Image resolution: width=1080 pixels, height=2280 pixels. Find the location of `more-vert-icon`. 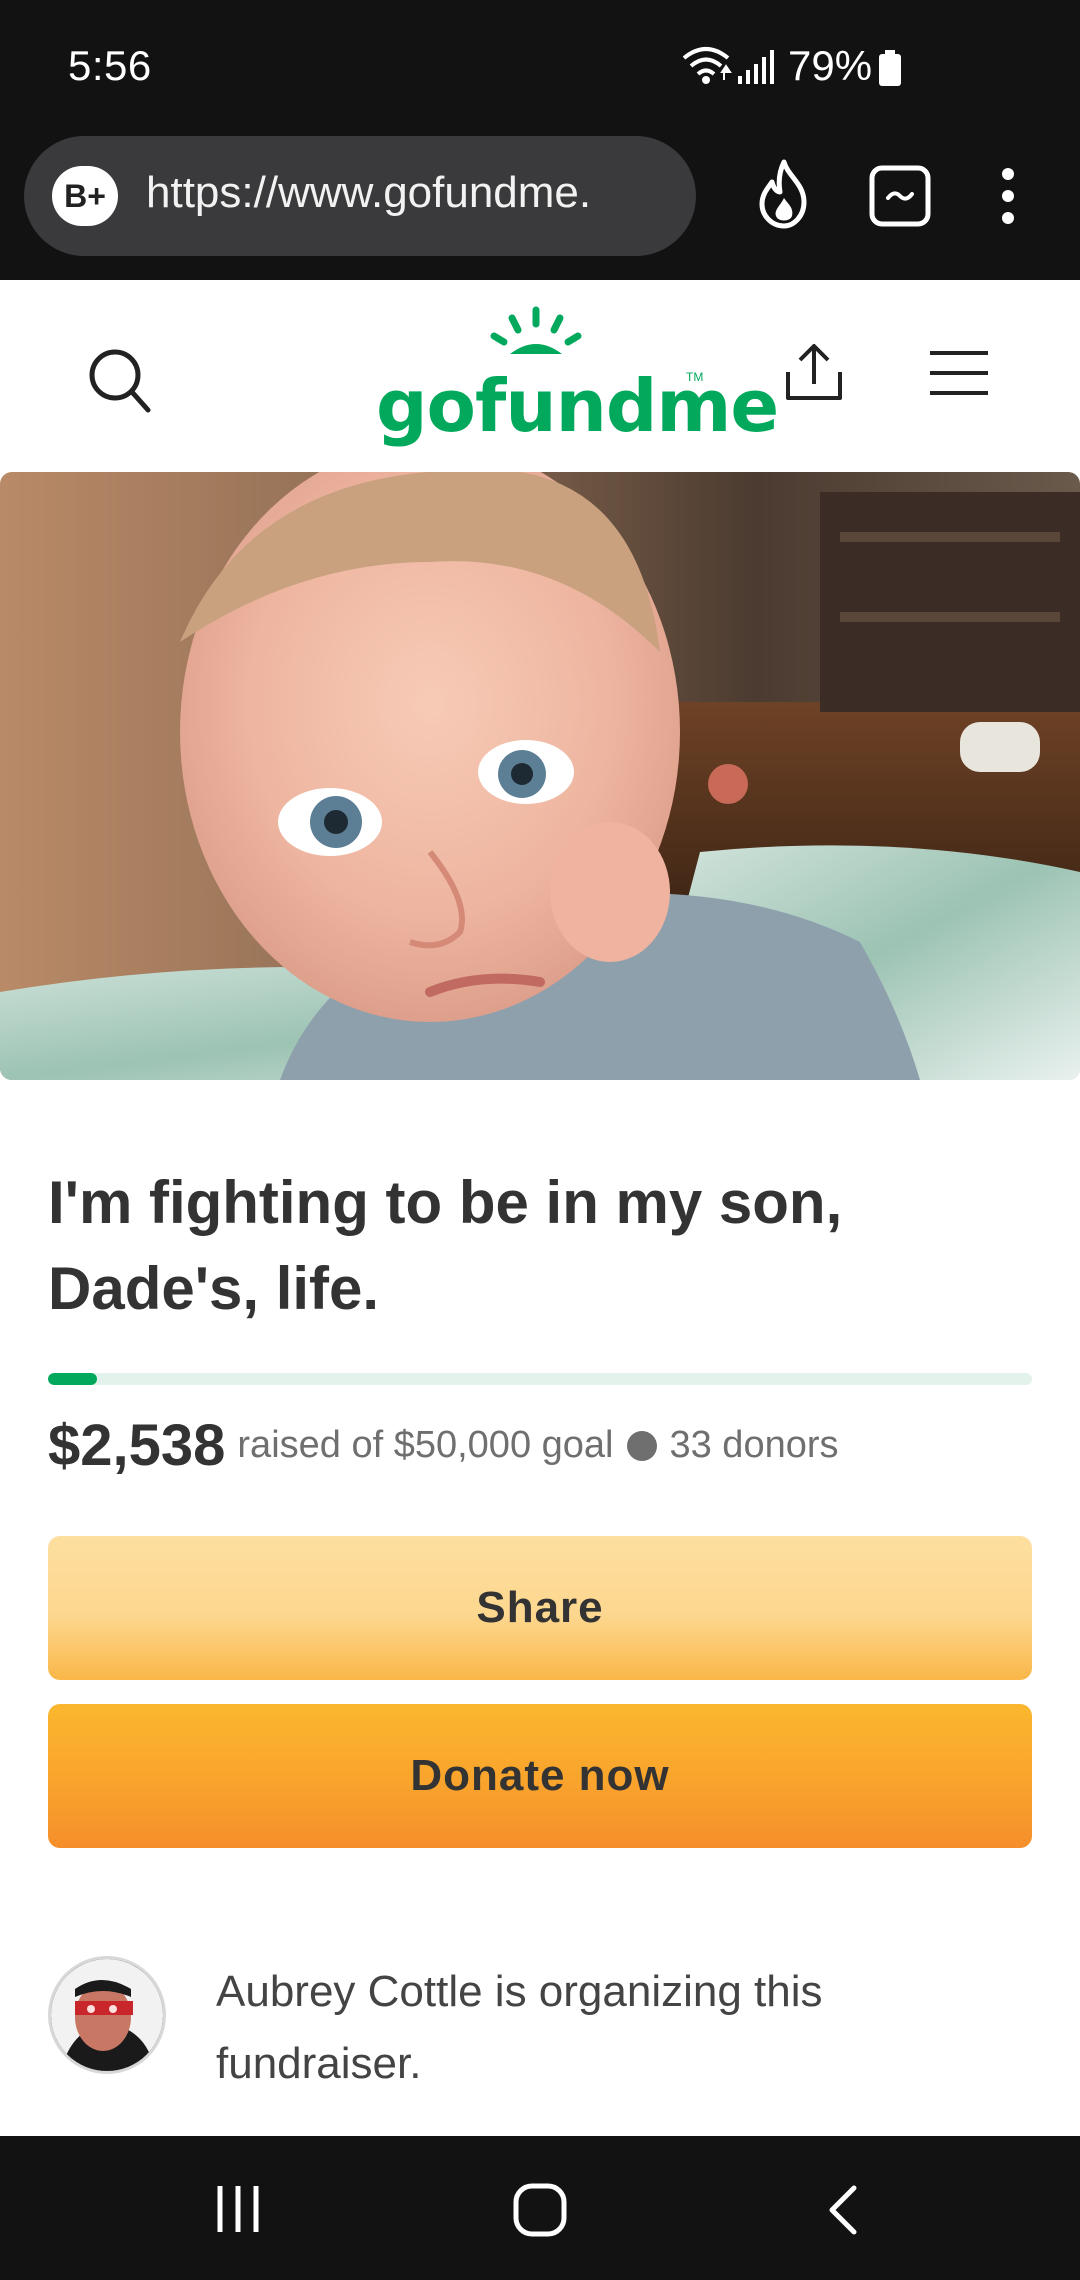

more-vert-icon is located at coordinates (1008, 198).